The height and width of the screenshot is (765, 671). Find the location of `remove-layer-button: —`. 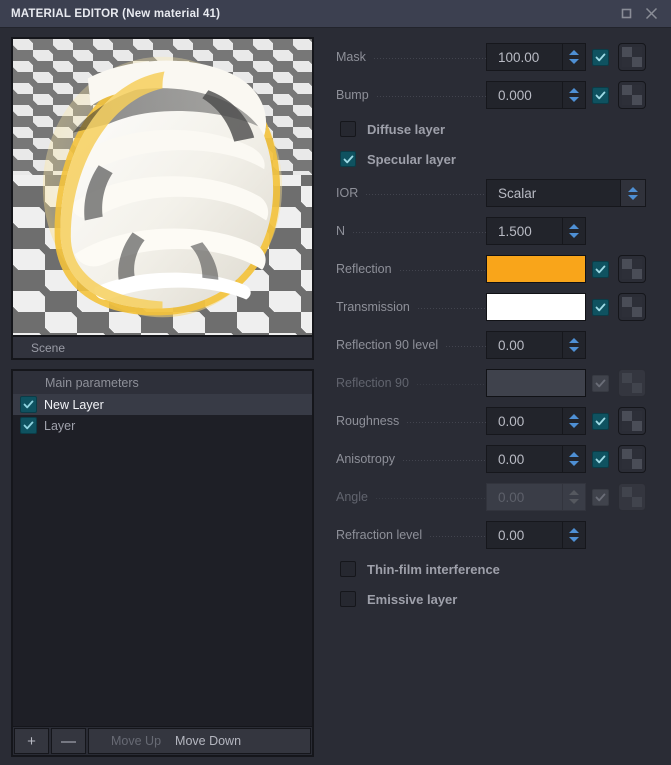

remove-layer-button: — is located at coordinates (68, 741).